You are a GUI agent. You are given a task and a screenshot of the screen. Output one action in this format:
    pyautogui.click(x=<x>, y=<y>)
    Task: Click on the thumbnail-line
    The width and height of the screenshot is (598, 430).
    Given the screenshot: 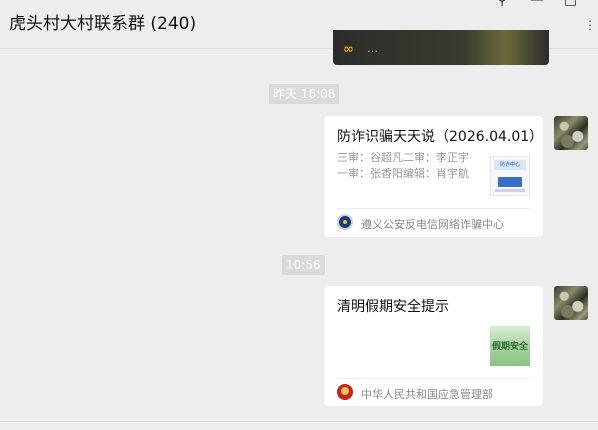 What is the action you would take?
    pyautogui.click(x=510, y=190)
    